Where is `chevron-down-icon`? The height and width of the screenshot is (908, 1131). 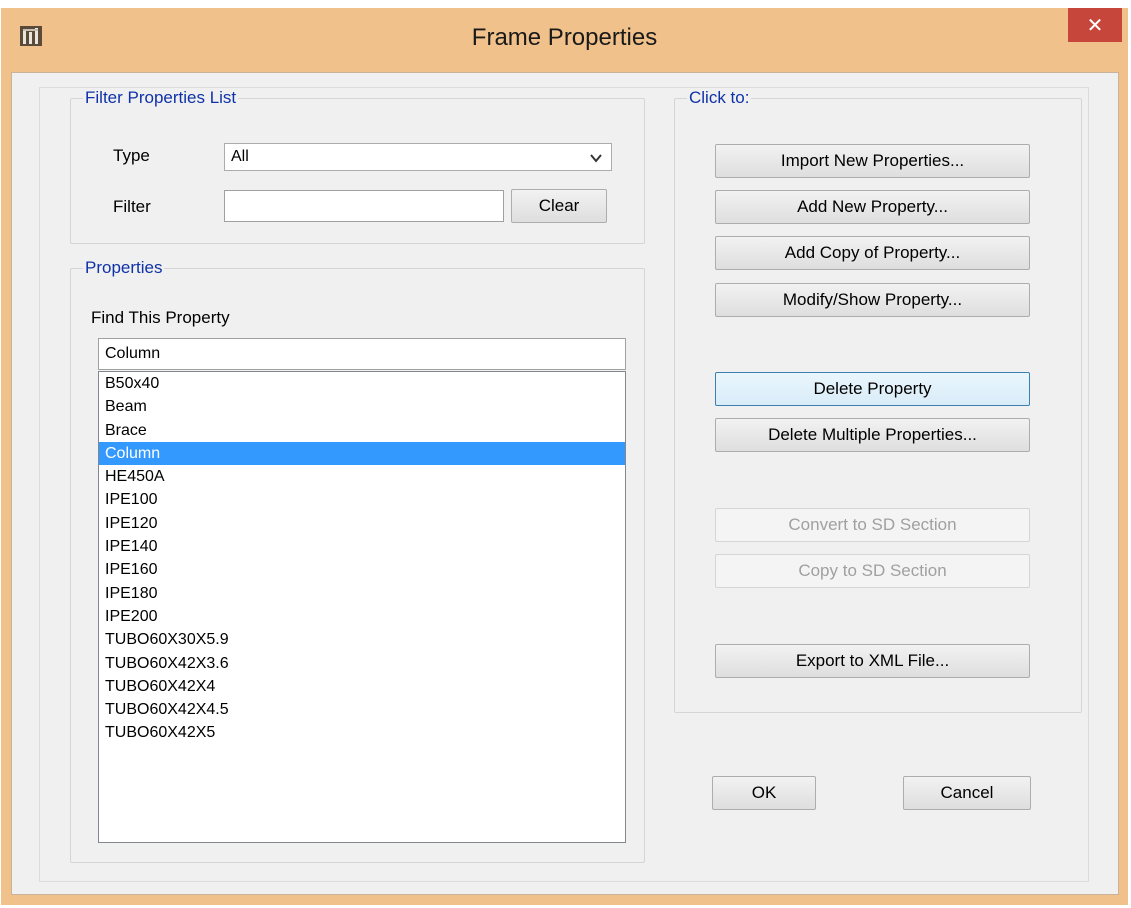
chevron-down-icon is located at coordinates (596, 158).